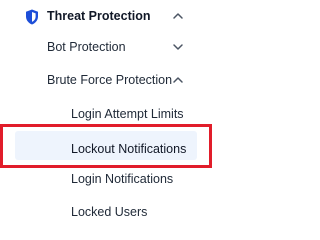 This screenshot has height=240, width=320. What do you see at coordinates (99, 16) in the screenshot?
I see `nav-item-label: Threat Protection` at bounding box center [99, 16].